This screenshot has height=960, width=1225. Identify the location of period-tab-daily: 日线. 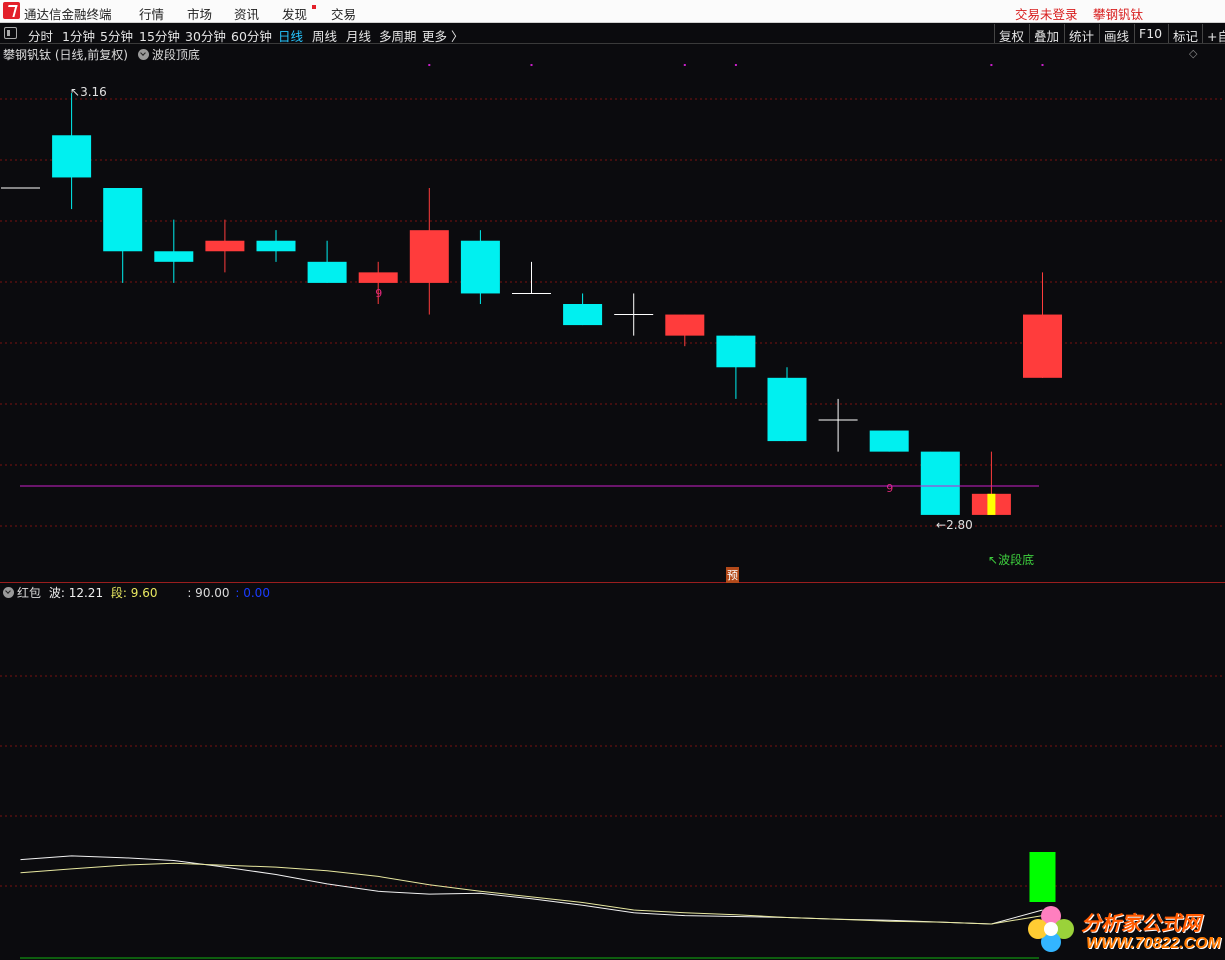
(290, 35).